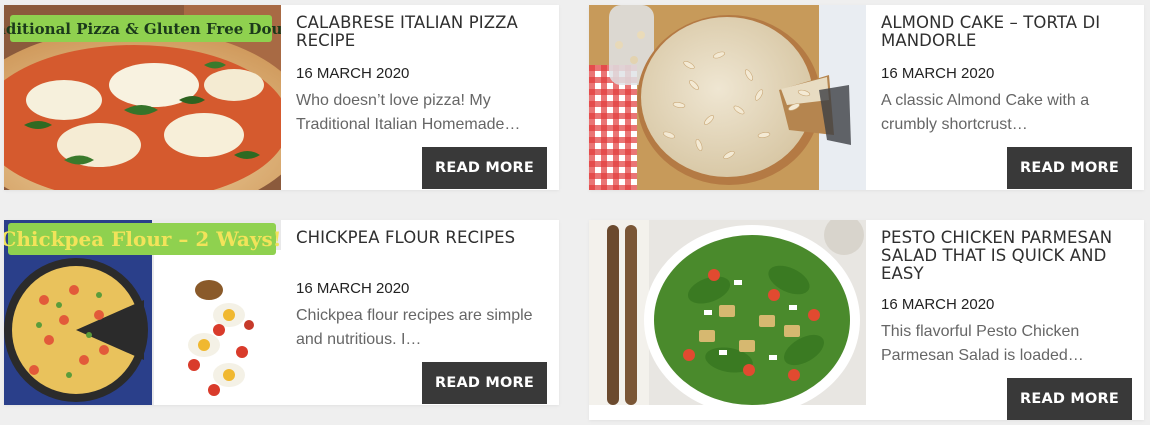 The image size is (1150, 425). I want to click on chickpea-image: Chickpea Flour – 2 Ways!, so click(142, 312).